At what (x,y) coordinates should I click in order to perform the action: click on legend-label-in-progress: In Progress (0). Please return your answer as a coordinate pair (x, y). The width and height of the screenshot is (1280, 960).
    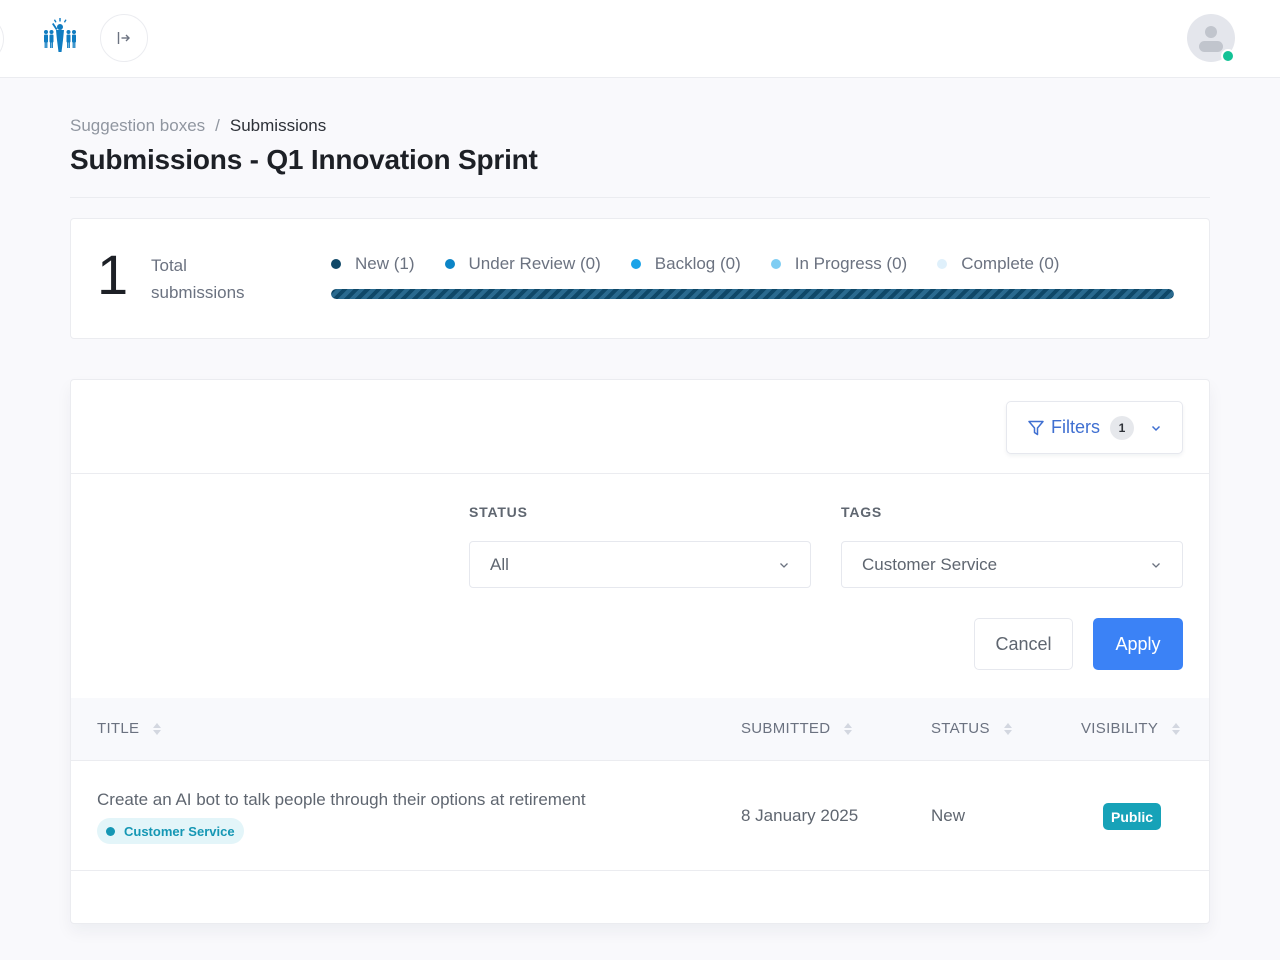
    Looking at the image, I should click on (851, 263).